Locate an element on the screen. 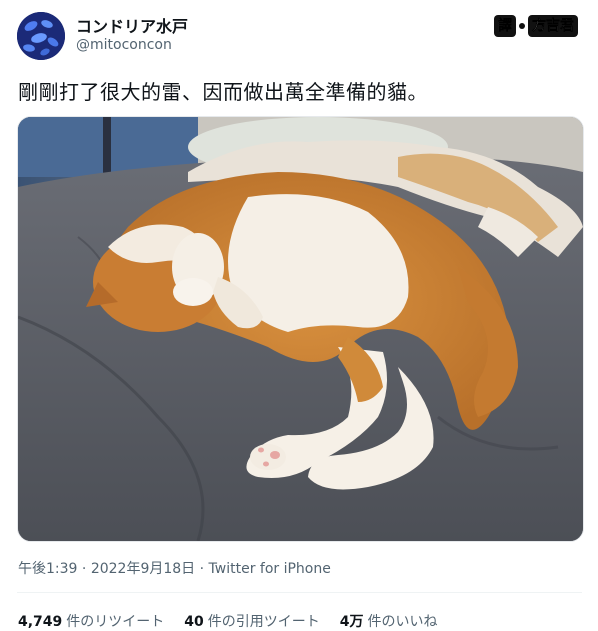 Image resolution: width=598 pixels, height=631 pixels. like-count: 4万 件のいいね is located at coordinates (389, 621).